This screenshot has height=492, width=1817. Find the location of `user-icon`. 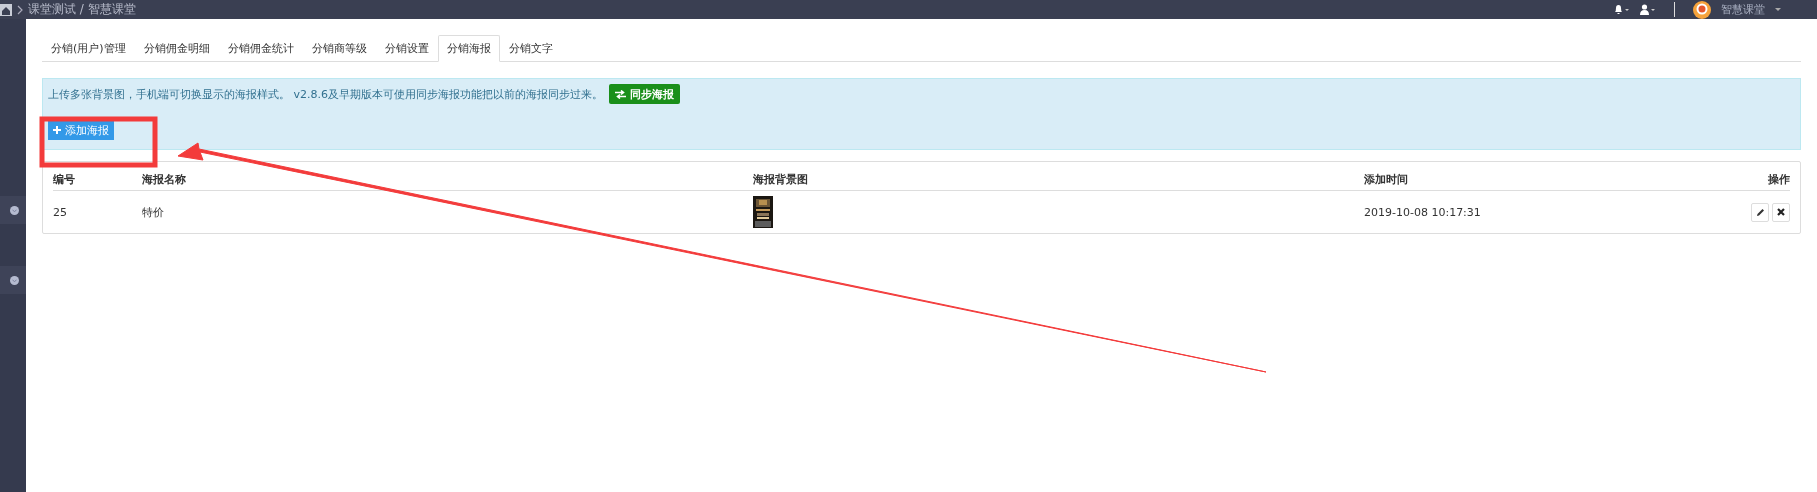

user-icon is located at coordinates (1648, 9).